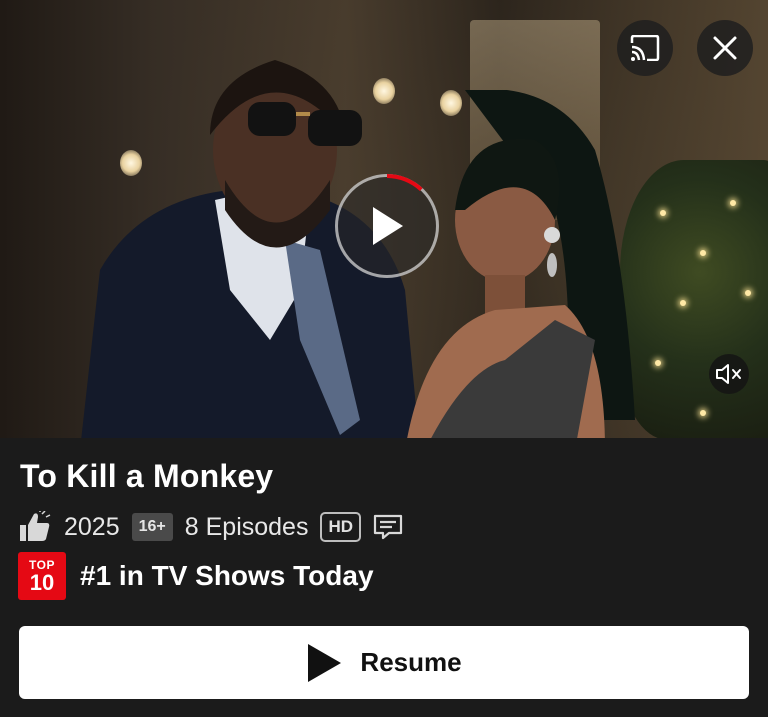  I want to click on top10-badge-top: TOP, so click(42, 564).